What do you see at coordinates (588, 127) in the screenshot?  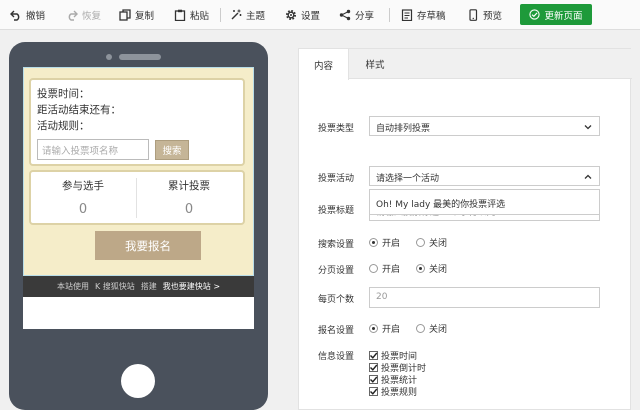 I see `chevron-down-icon` at bounding box center [588, 127].